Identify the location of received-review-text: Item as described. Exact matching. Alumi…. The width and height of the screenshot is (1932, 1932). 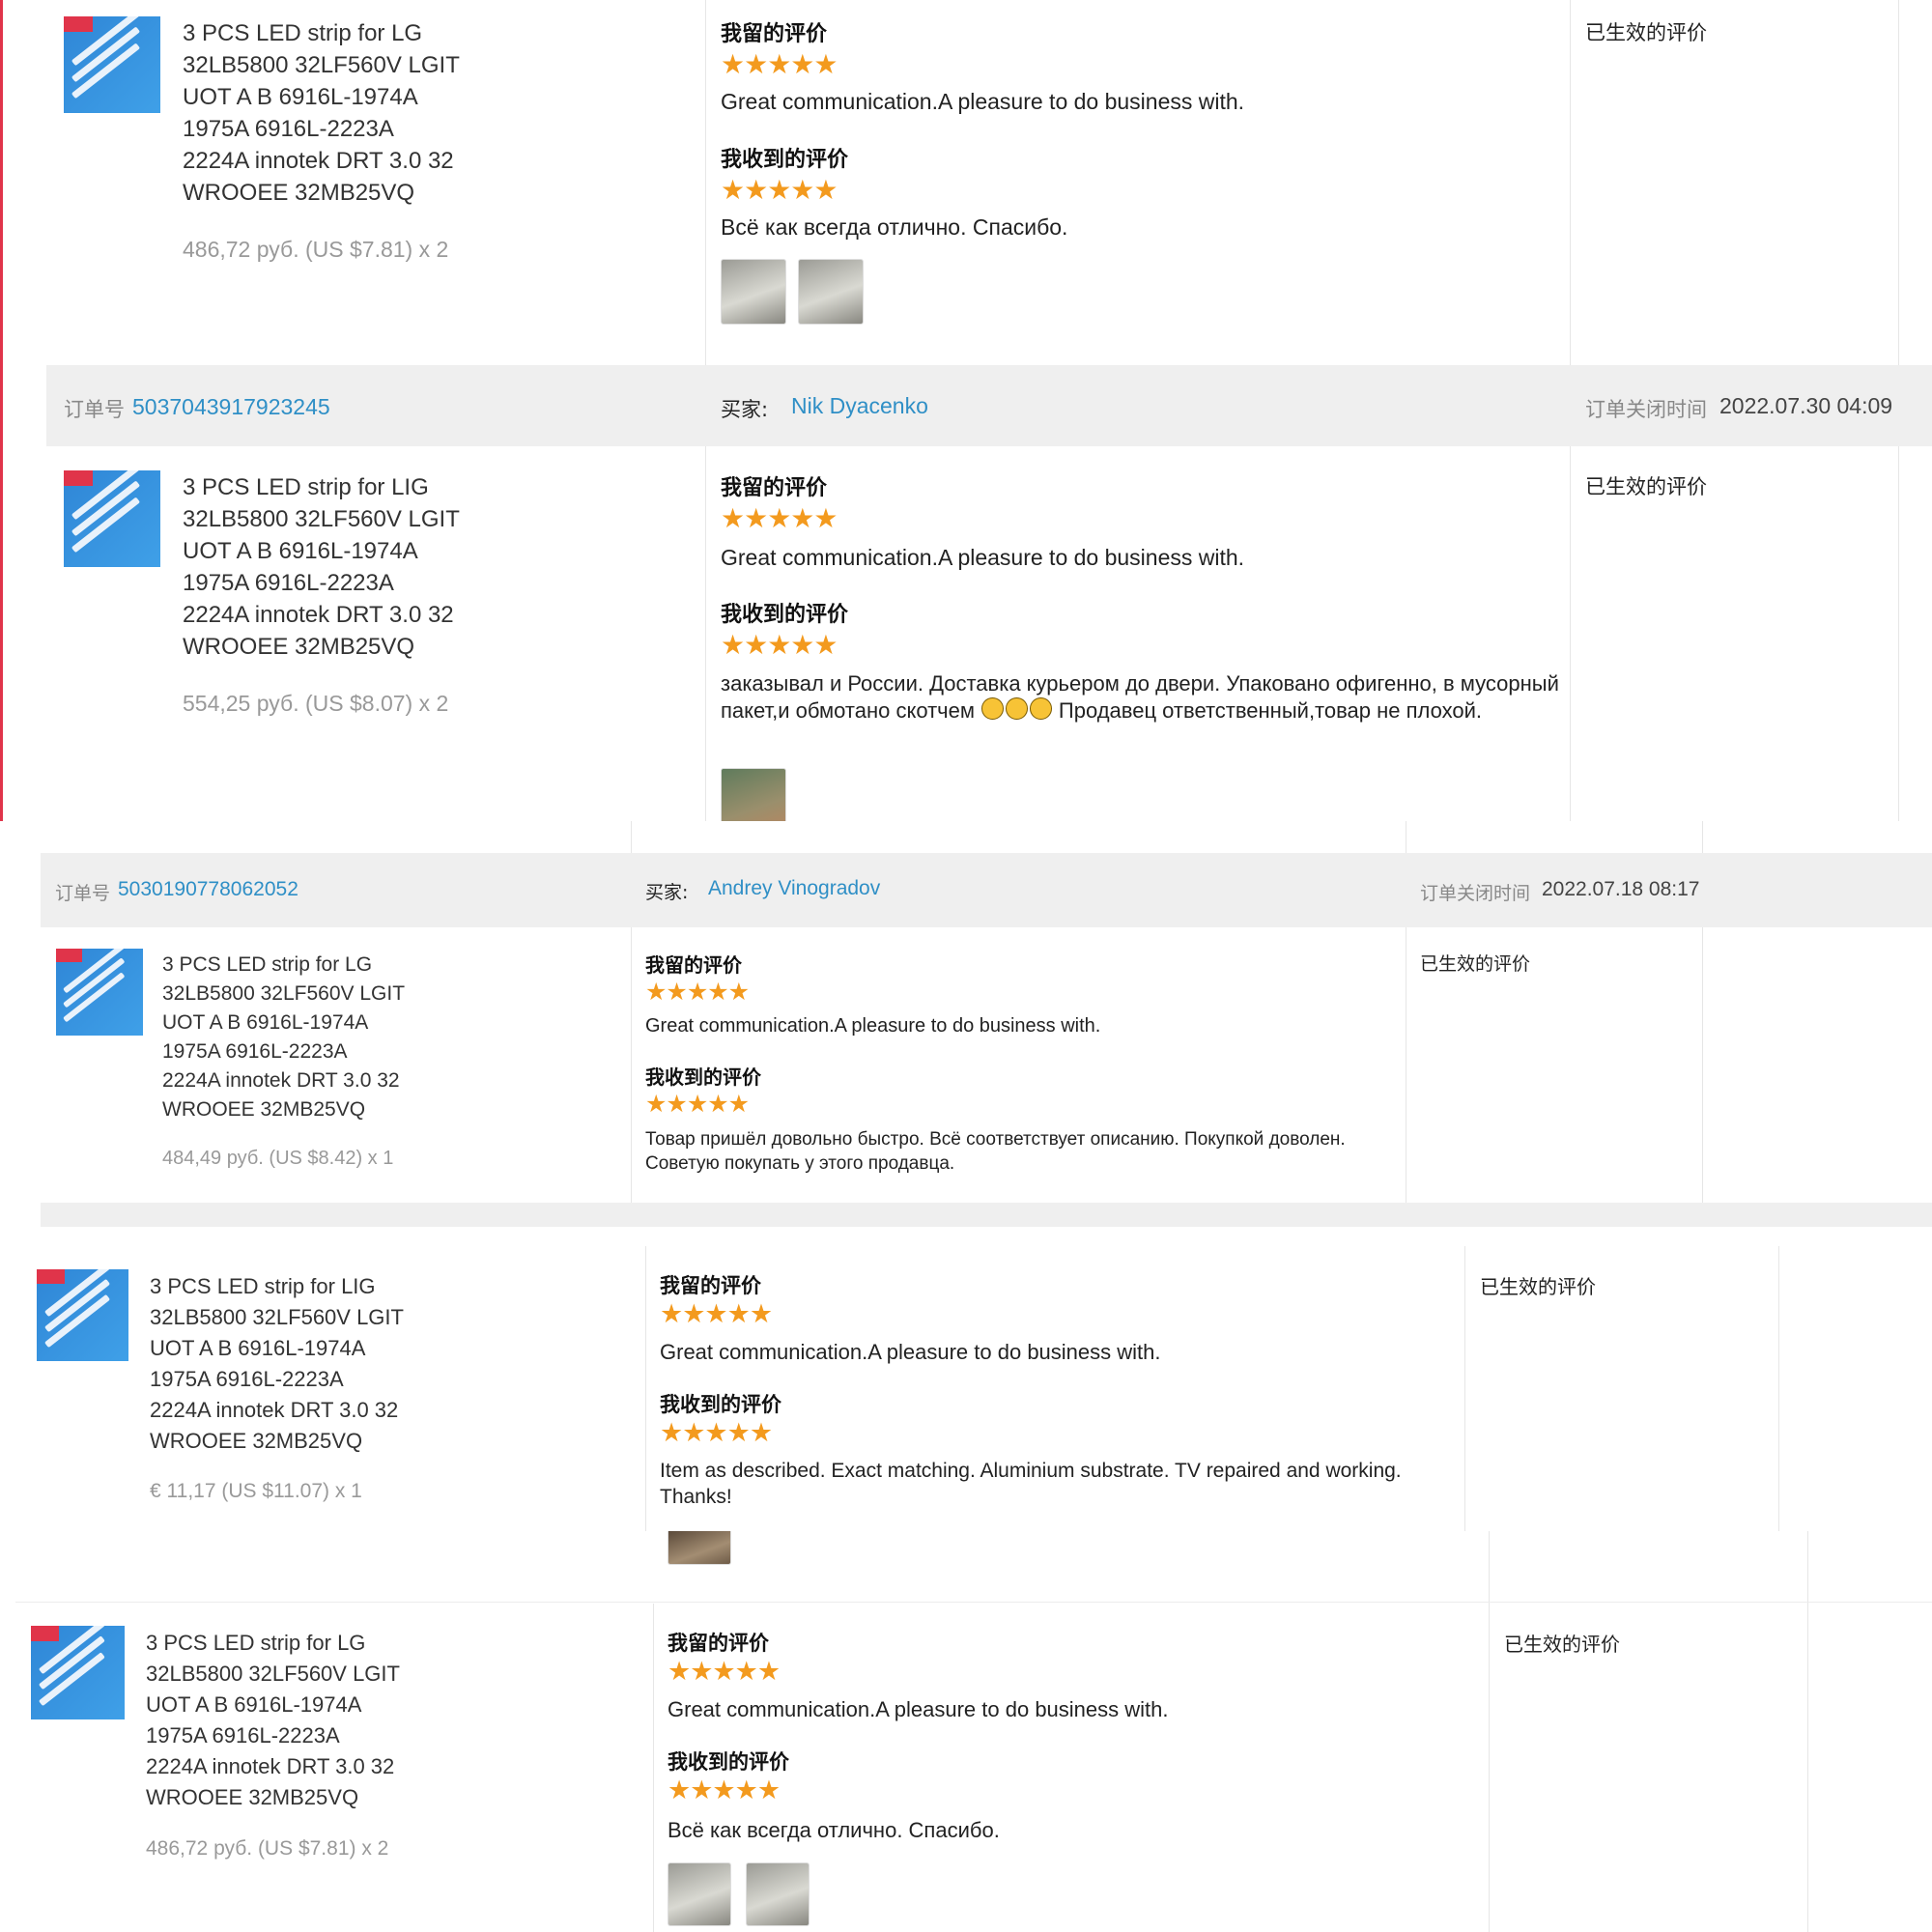
(1031, 1484).